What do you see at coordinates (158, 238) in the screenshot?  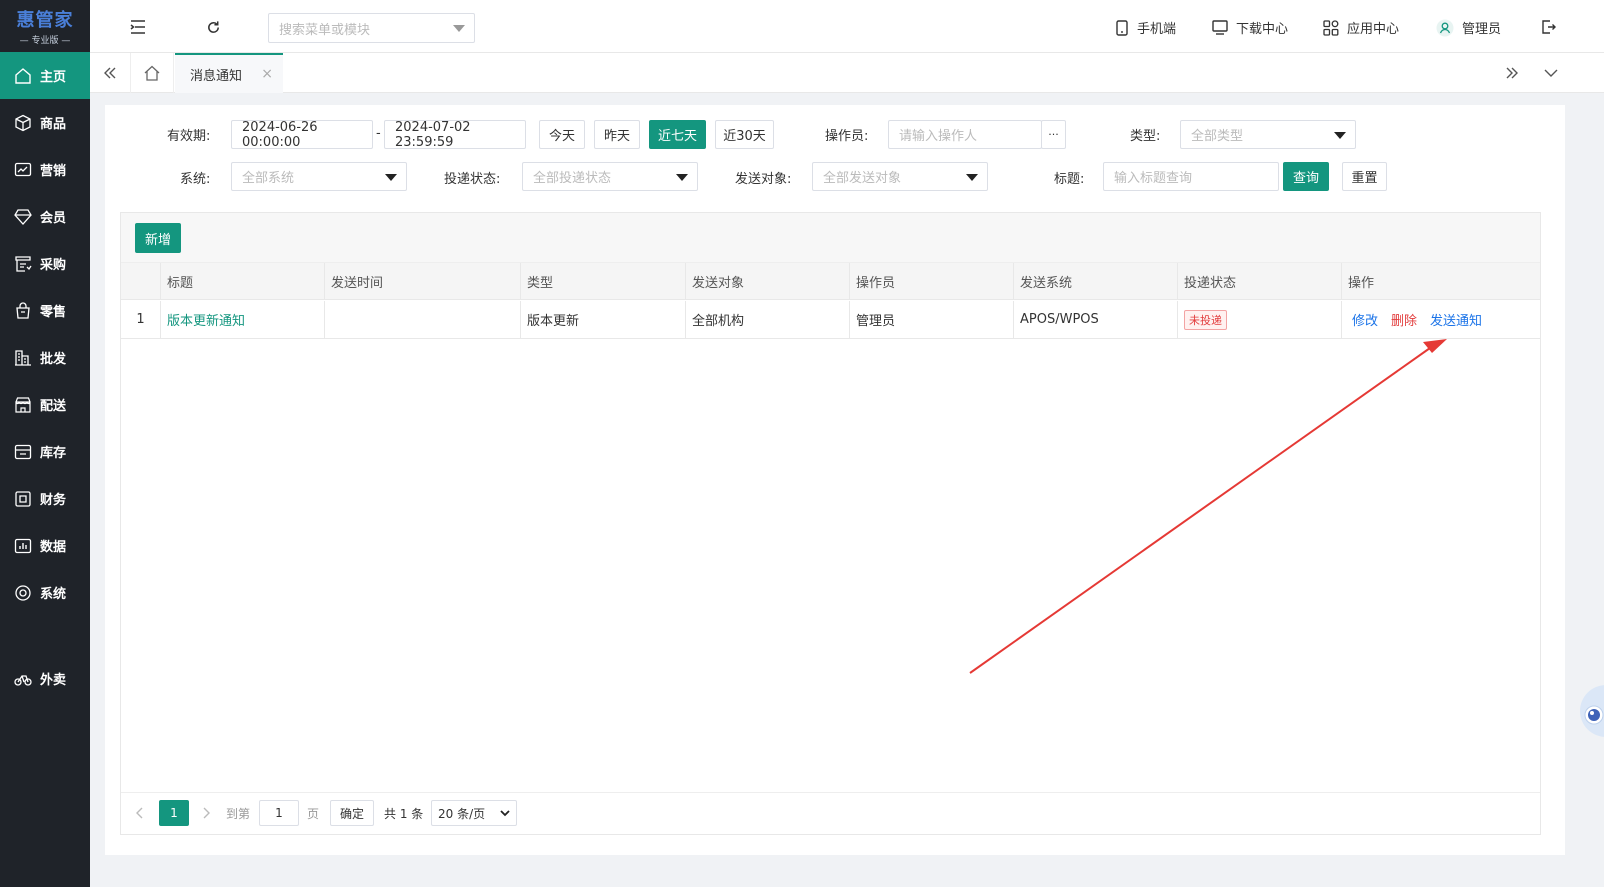 I see `add-button: 新增` at bounding box center [158, 238].